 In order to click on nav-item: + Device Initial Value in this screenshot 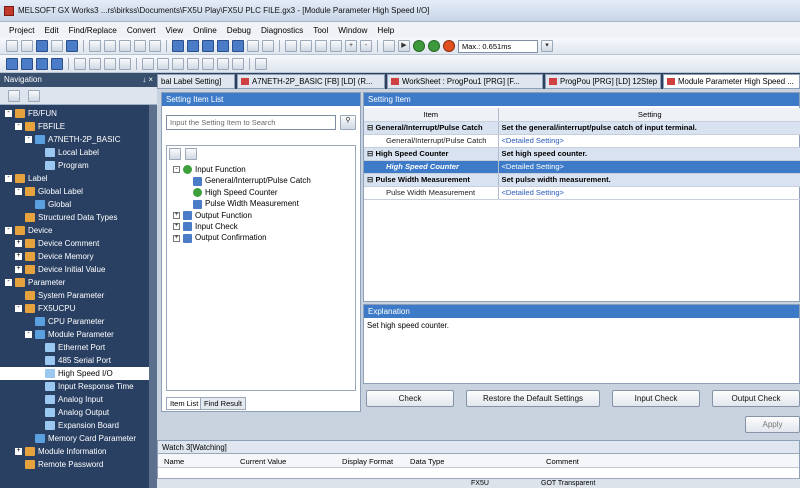, I will do `click(78, 269)`.